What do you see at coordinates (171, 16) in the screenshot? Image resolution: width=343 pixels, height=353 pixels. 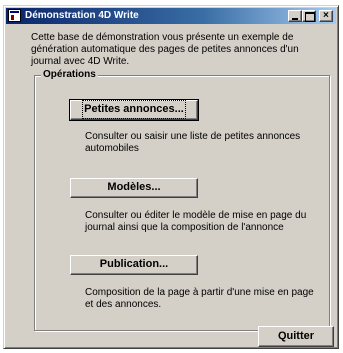 I see `title-bar: Démonstration 4D Write ×` at bounding box center [171, 16].